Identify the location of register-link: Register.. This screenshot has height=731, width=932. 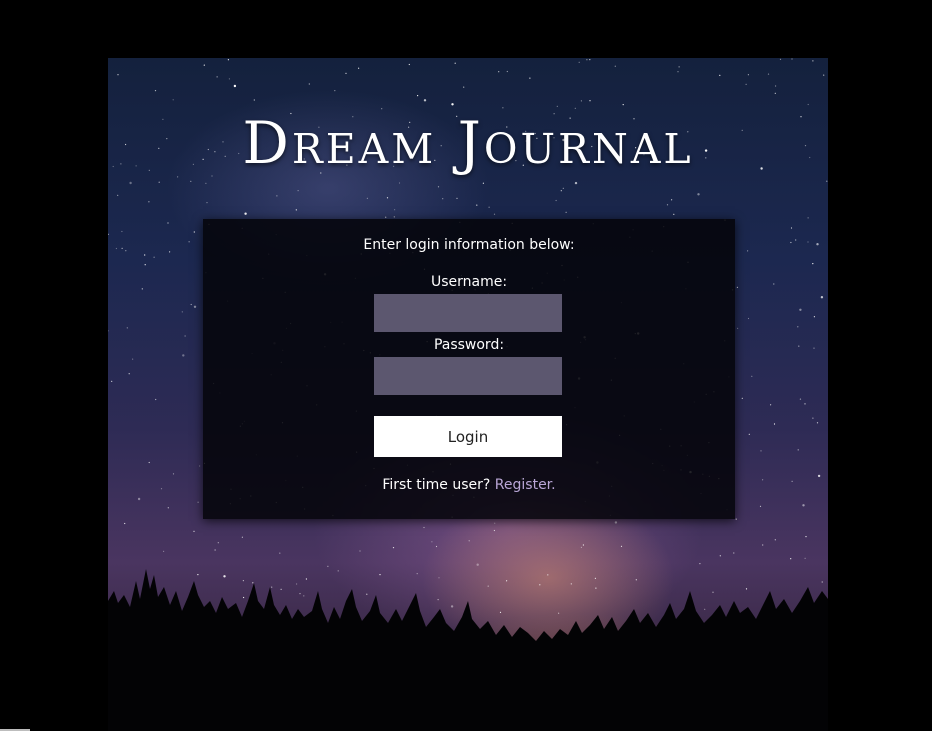
(525, 485).